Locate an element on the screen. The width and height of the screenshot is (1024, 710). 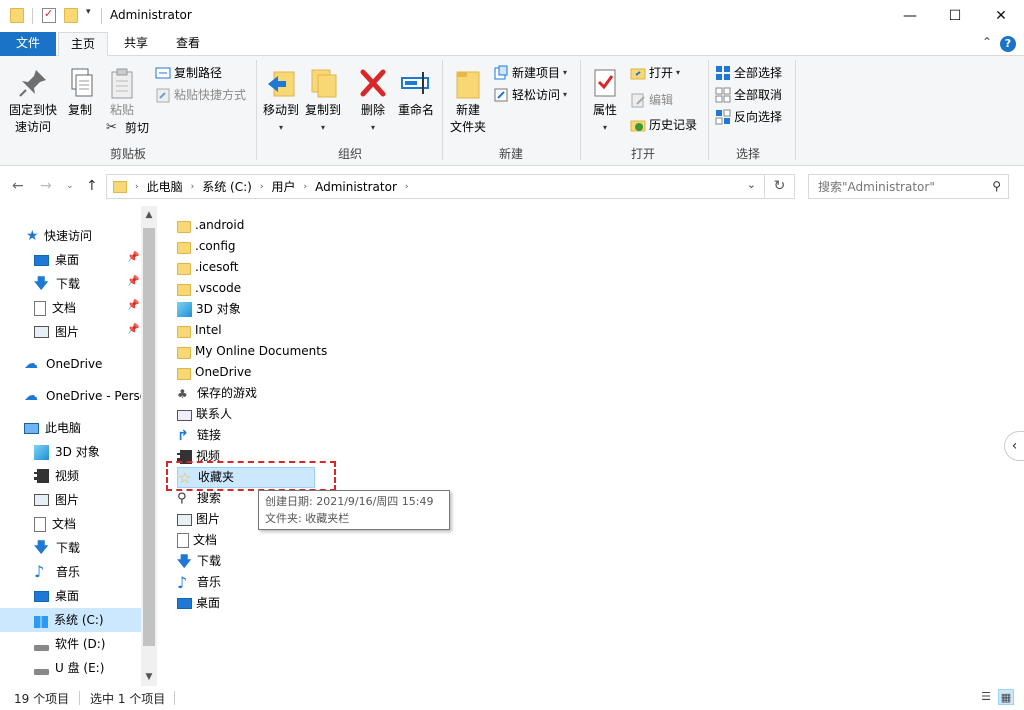
recent-locations-icon: ⌄ is located at coordinates (70, 186).